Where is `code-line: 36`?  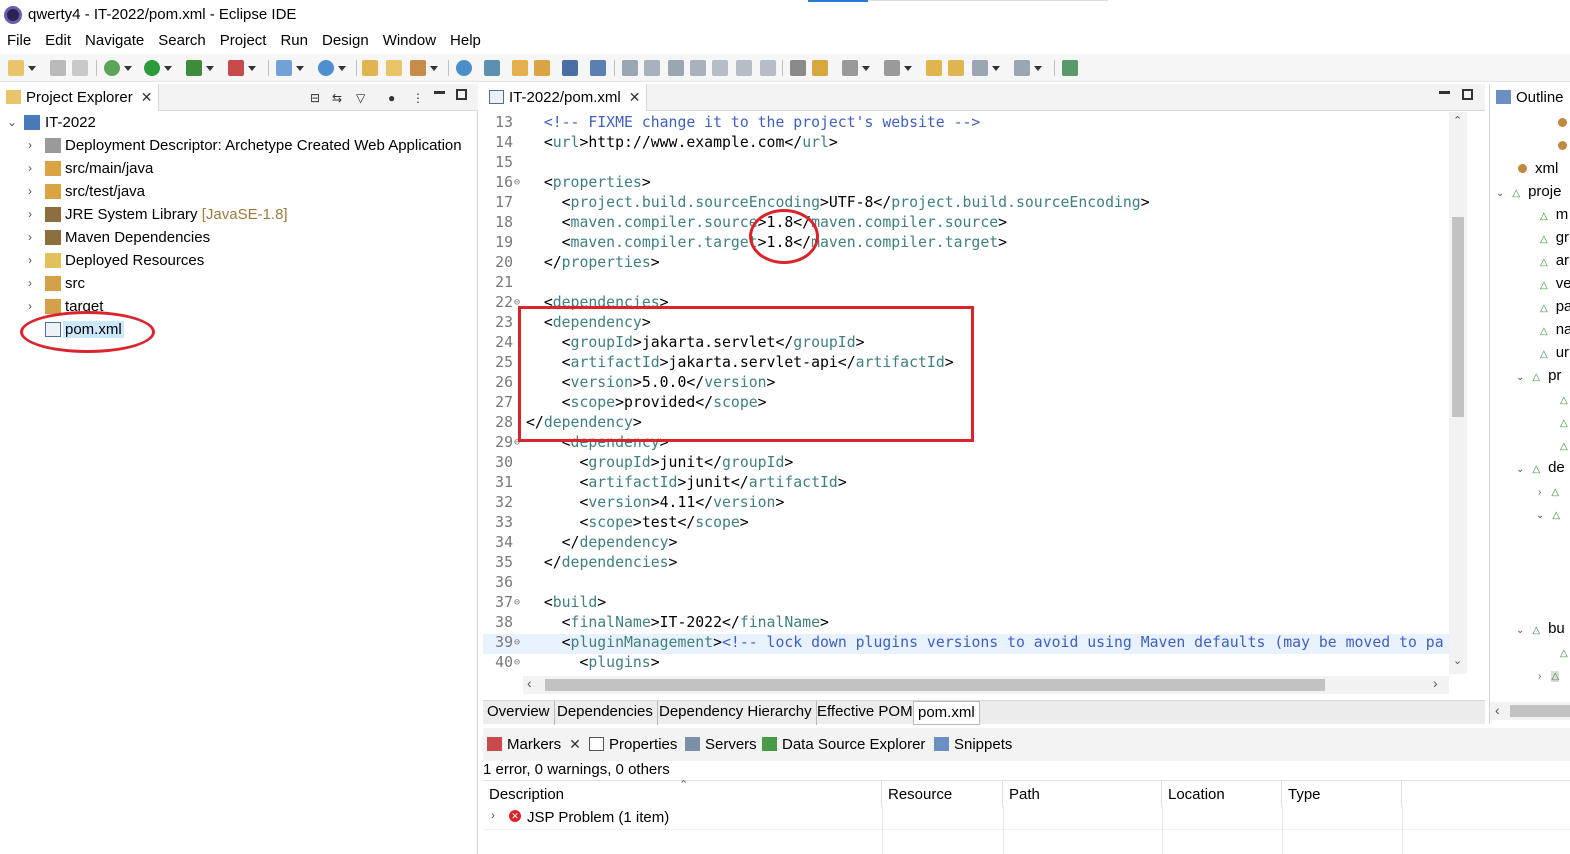
code-line: 36 is located at coordinates (966, 584).